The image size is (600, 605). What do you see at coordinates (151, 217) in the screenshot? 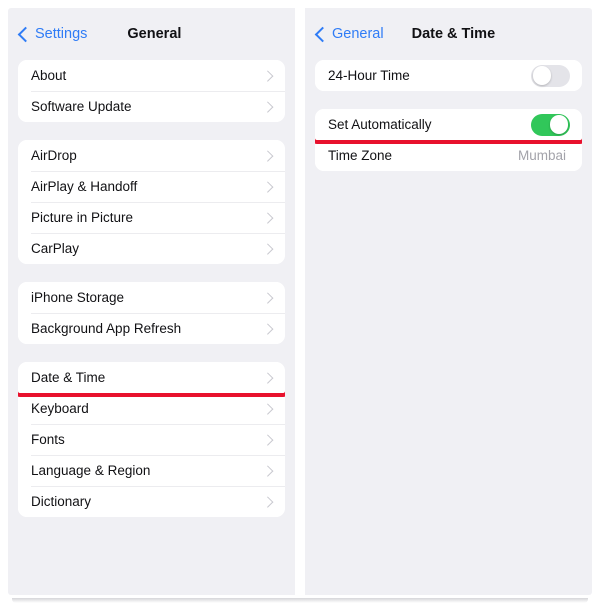
I see `sidebar-item-picture-in-picture: Picture in Picture` at bounding box center [151, 217].